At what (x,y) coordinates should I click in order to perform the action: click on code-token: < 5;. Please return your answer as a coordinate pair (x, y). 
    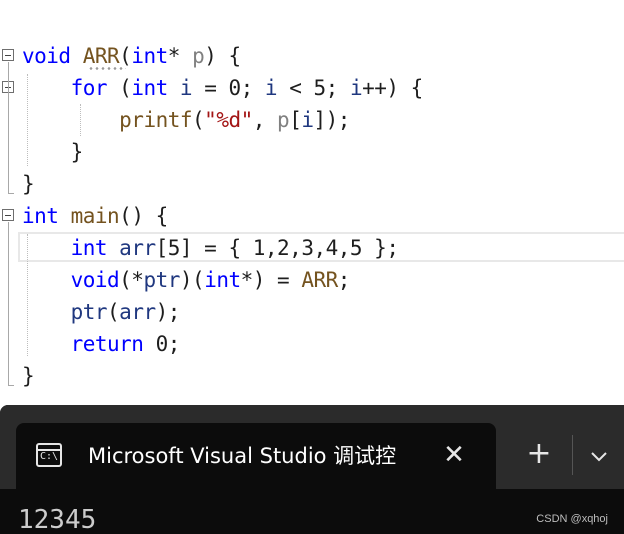
    Looking at the image, I should click on (313, 88).